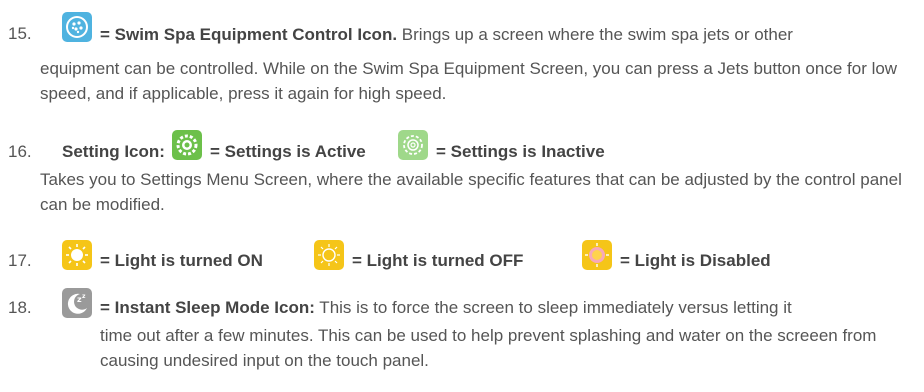 This screenshot has width=924, height=392. I want to click on light-off-icon, so click(329, 255).